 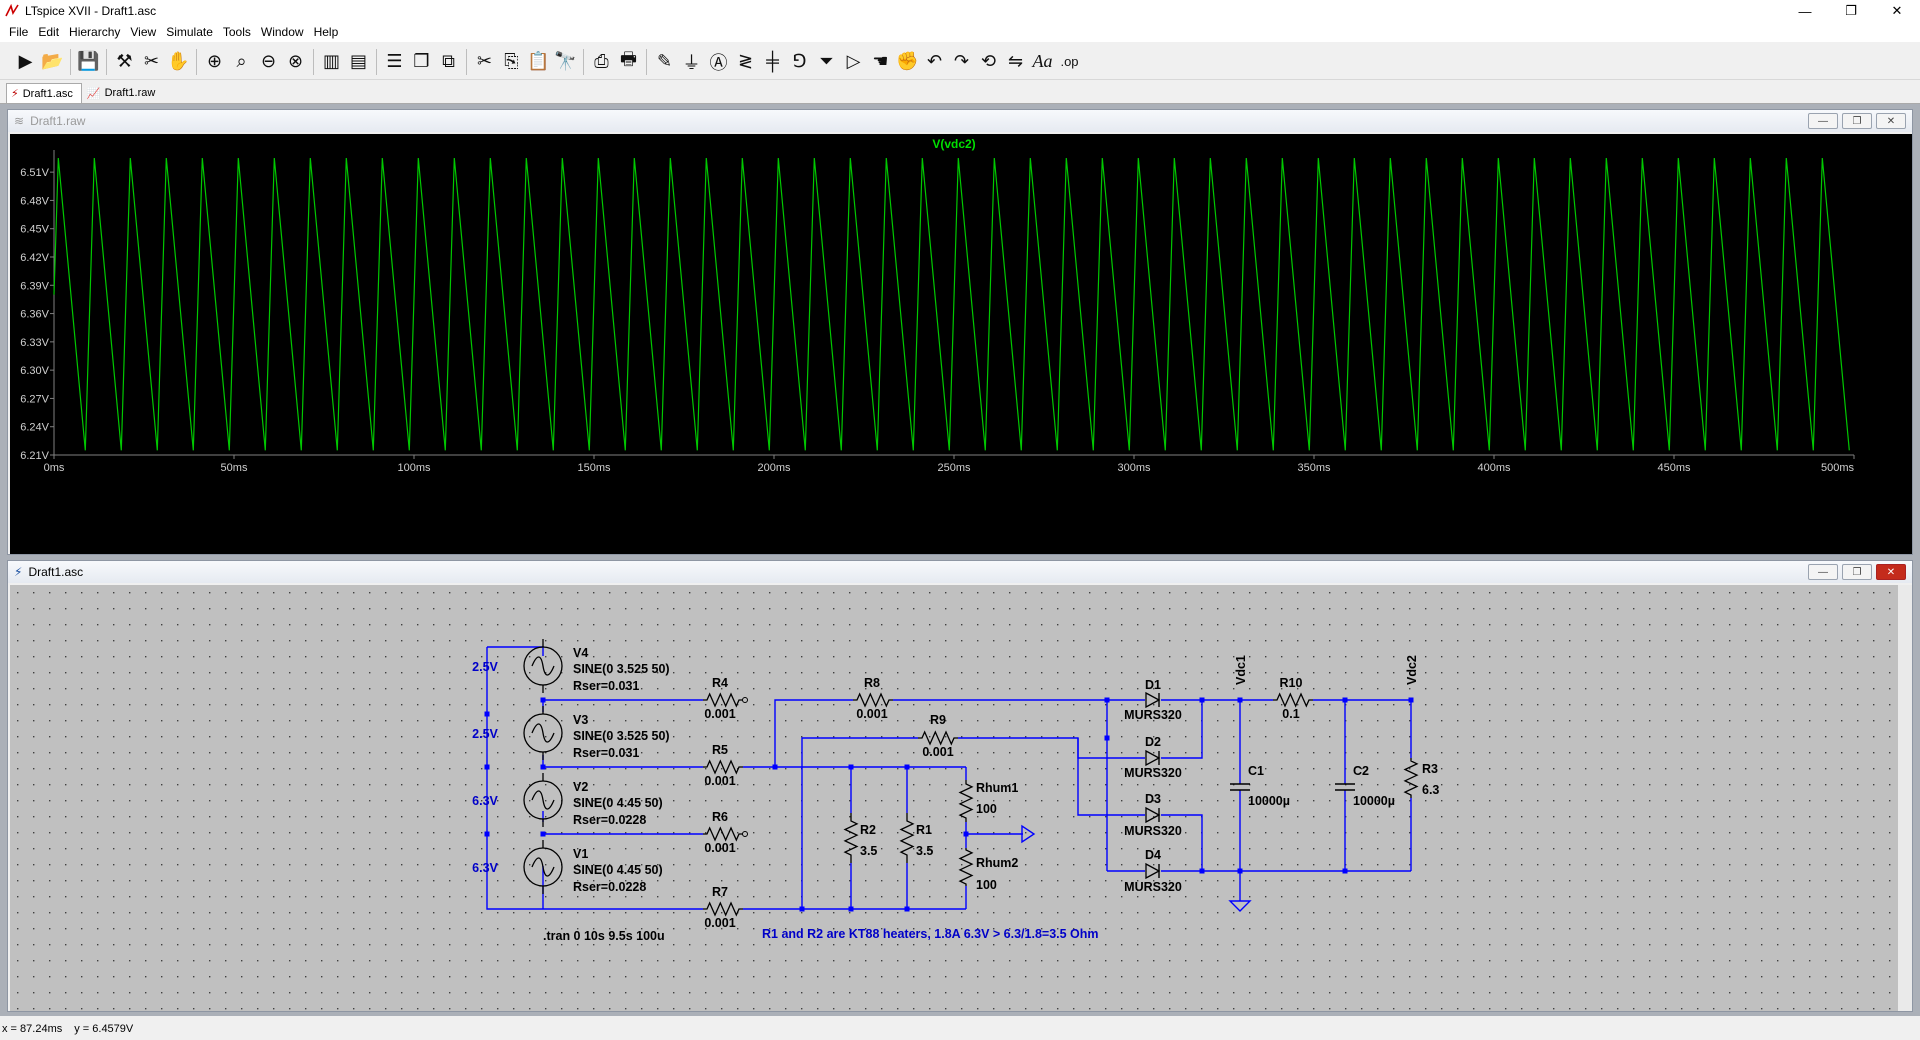 What do you see at coordinates (358, 62) in the screenshot?
I see `delete-trace-icon: ▤` at bounding box center [358, 62].